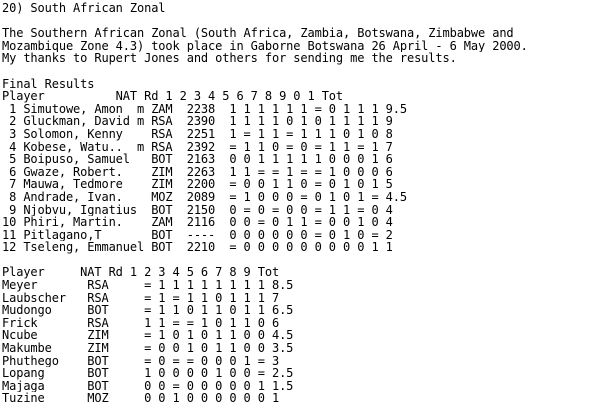  I want to click on second-results-row: Majaga BOT 0 0 = 0 0 0 0 0 1 1.5, so click(148, 386).